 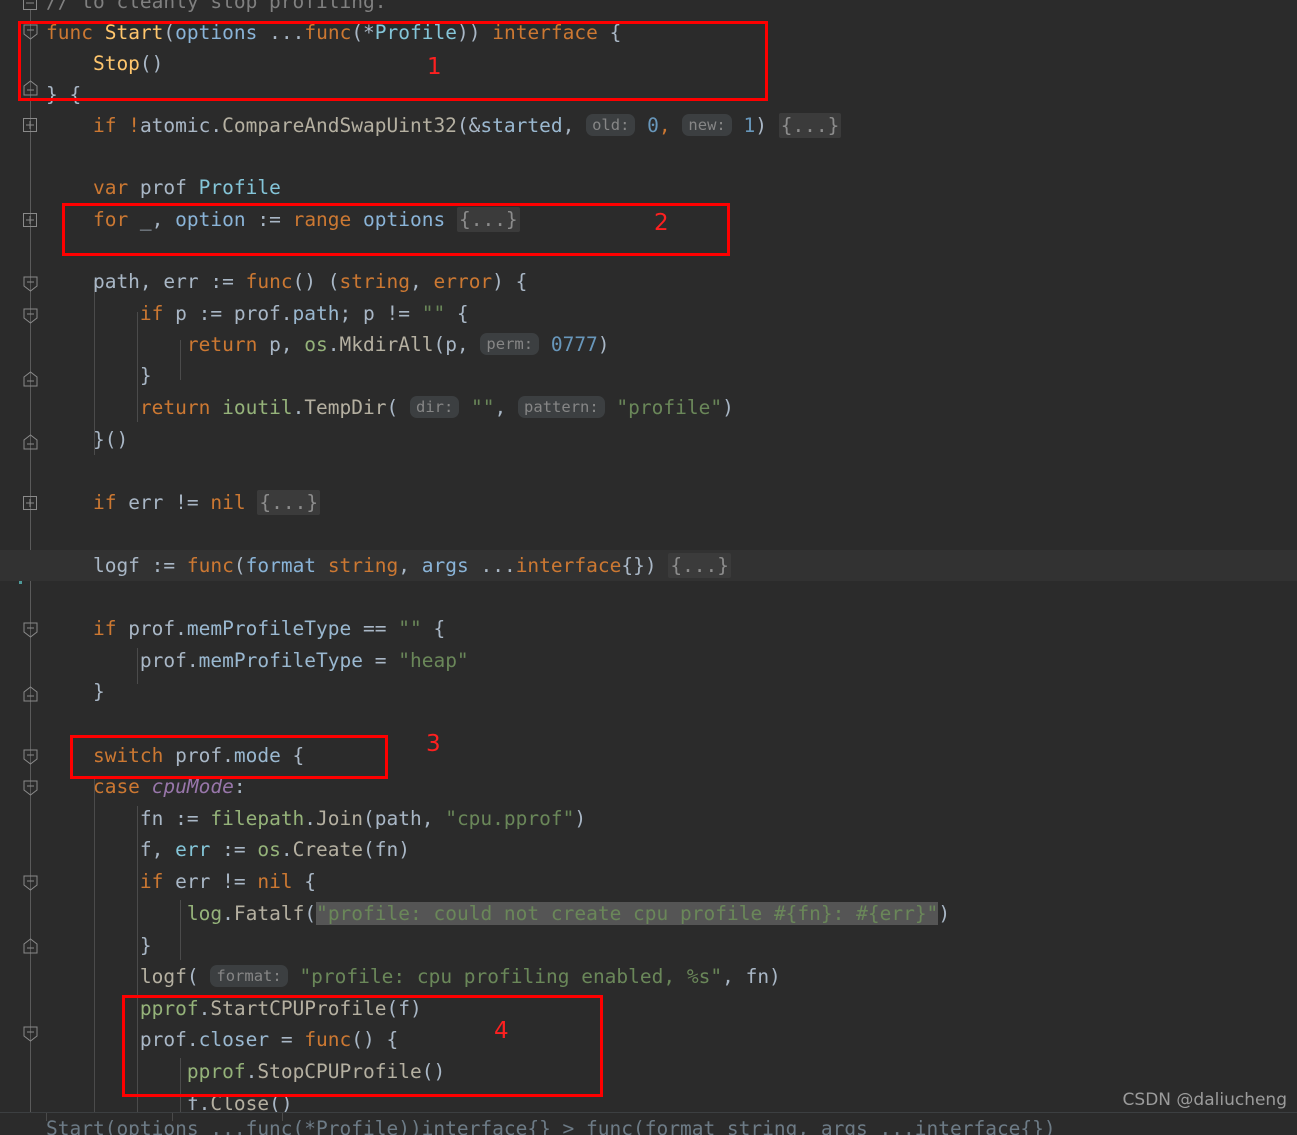 What do you see at coordinates (648, 881) in the screenshot?
I see `code-line: if err != nil {` at bounding box center [648, 881].